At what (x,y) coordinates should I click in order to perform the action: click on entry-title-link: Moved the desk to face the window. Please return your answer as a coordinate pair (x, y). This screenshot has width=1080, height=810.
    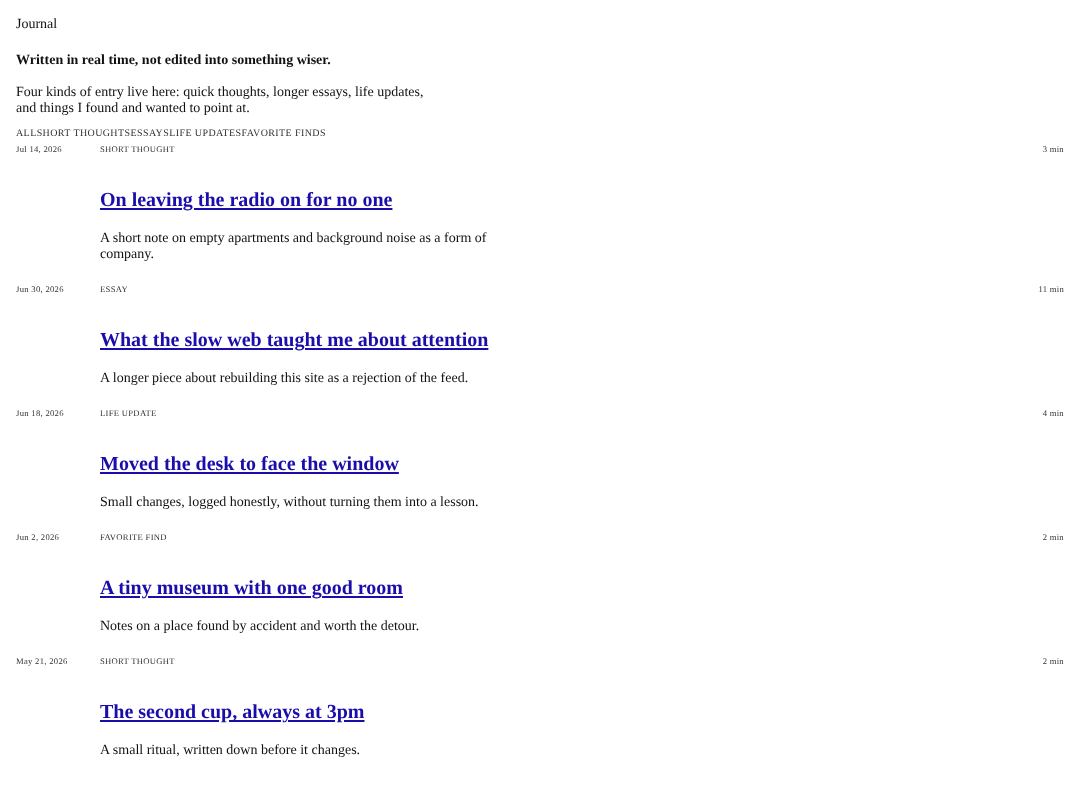
    Looking at the image, I should click on (249, 465).